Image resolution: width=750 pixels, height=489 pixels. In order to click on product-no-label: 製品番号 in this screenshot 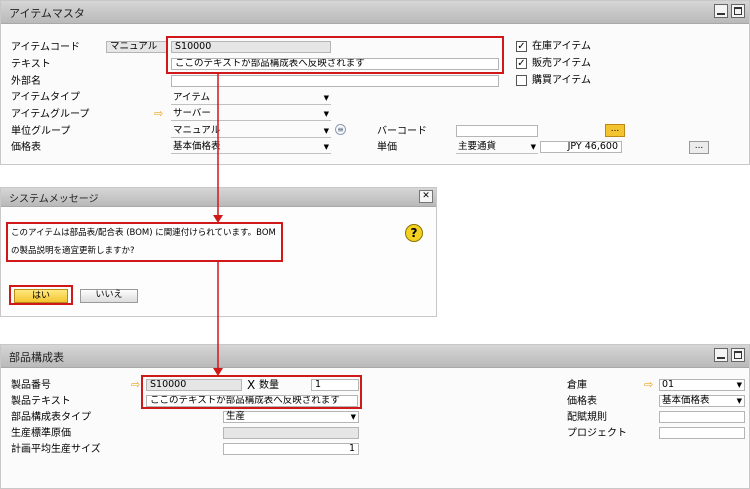, I will do `click(31, 385)`.